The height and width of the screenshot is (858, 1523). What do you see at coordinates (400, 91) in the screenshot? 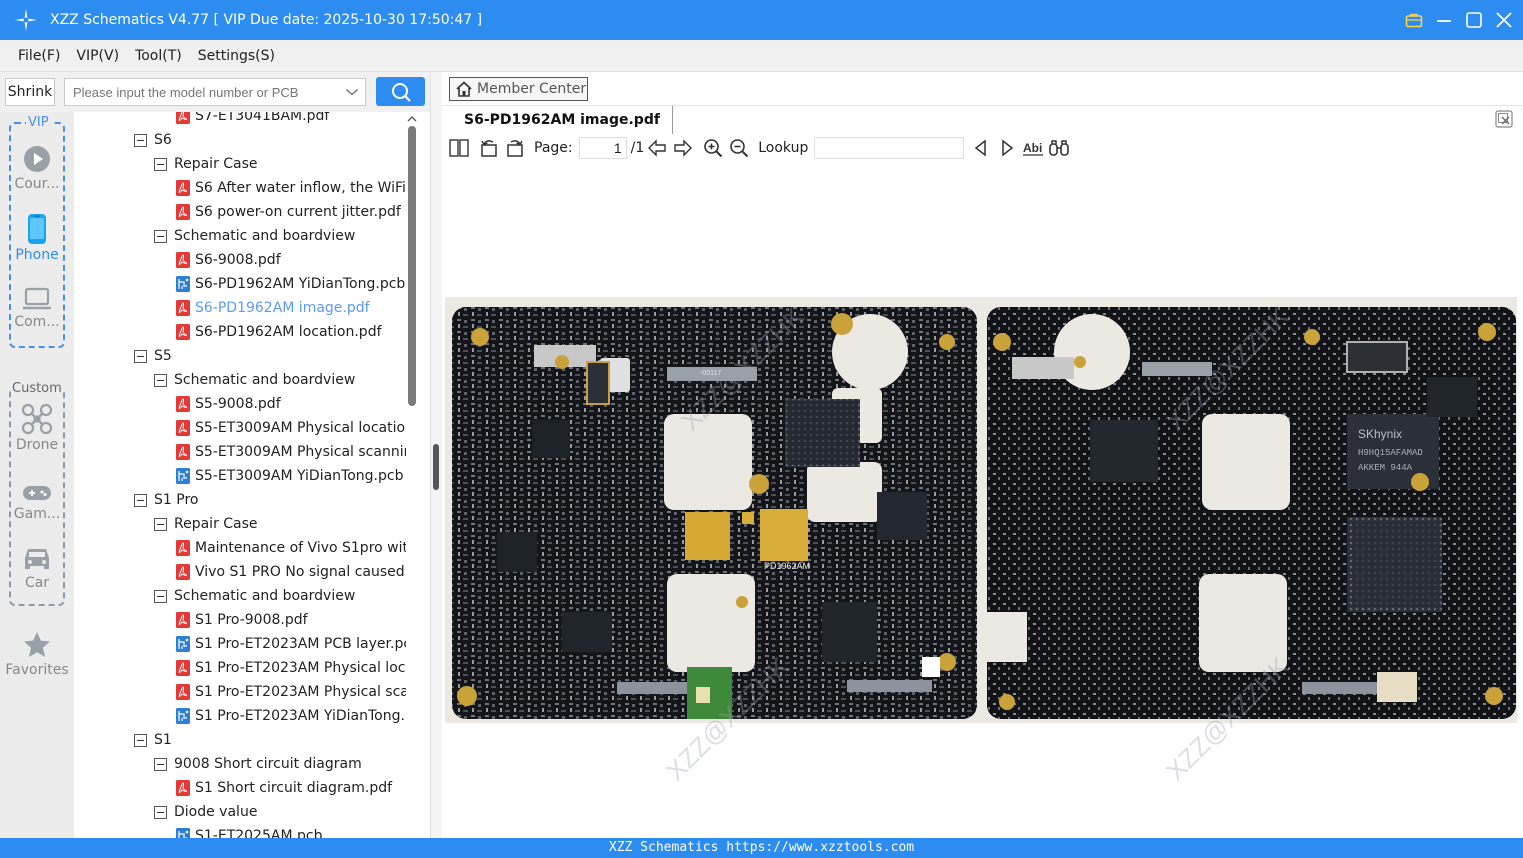
I see `search-button` at bounding box center [400, 91].